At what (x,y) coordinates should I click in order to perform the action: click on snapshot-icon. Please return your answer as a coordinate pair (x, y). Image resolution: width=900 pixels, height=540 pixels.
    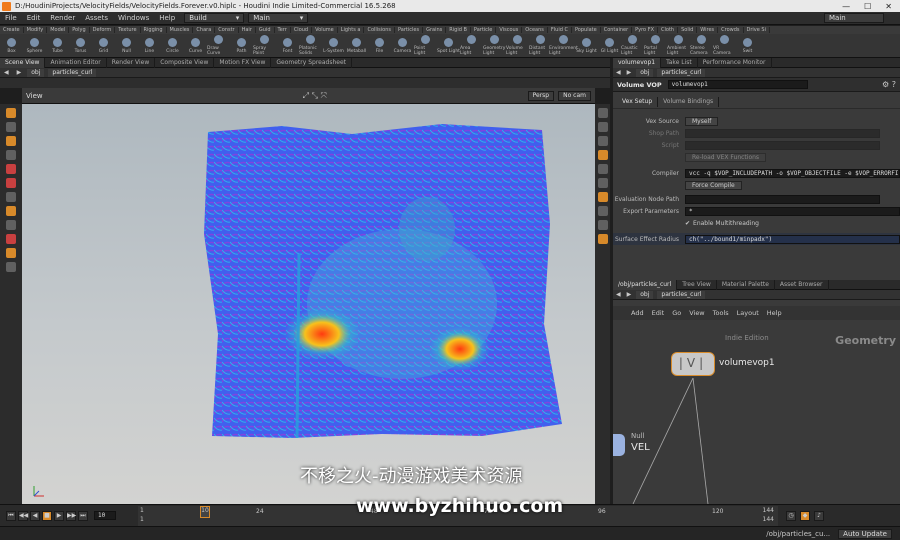
    Looking at the image, I should click on (602, 197).